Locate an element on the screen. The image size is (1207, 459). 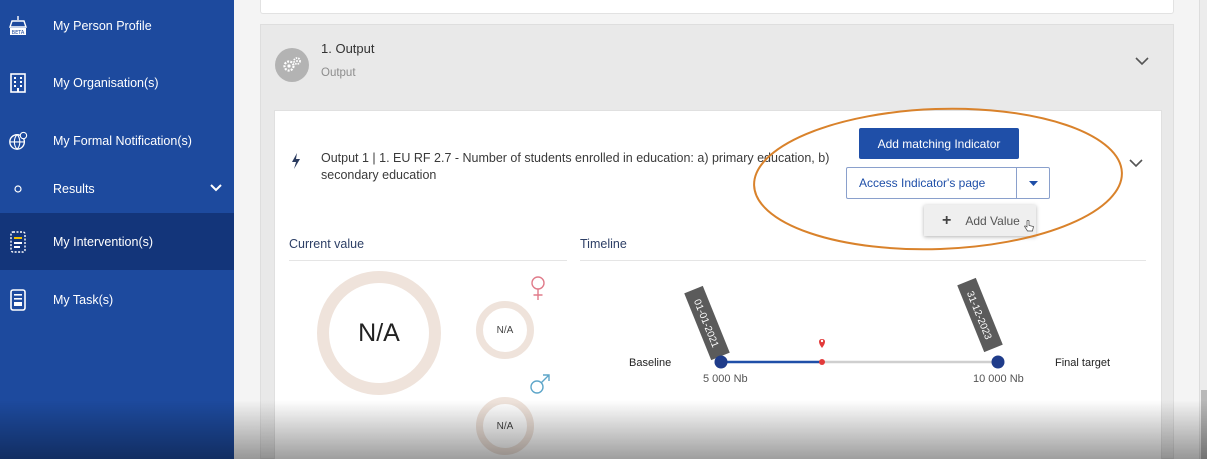
add-value-menu-item: + Add Value is located at coordinates (980, 220).